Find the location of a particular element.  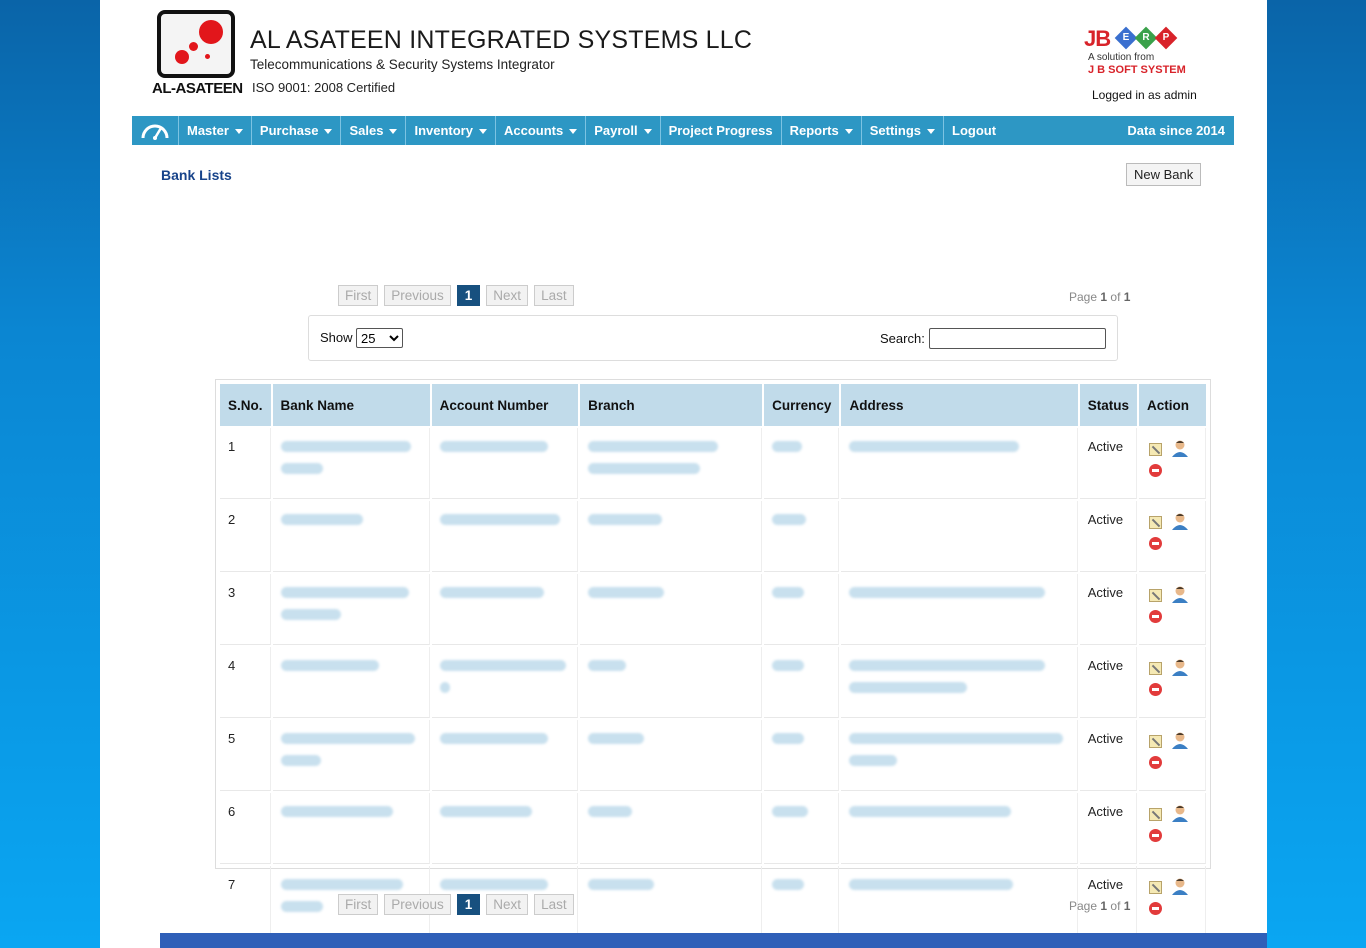

cell-sno: 6 is located at coordinates (245, 828).